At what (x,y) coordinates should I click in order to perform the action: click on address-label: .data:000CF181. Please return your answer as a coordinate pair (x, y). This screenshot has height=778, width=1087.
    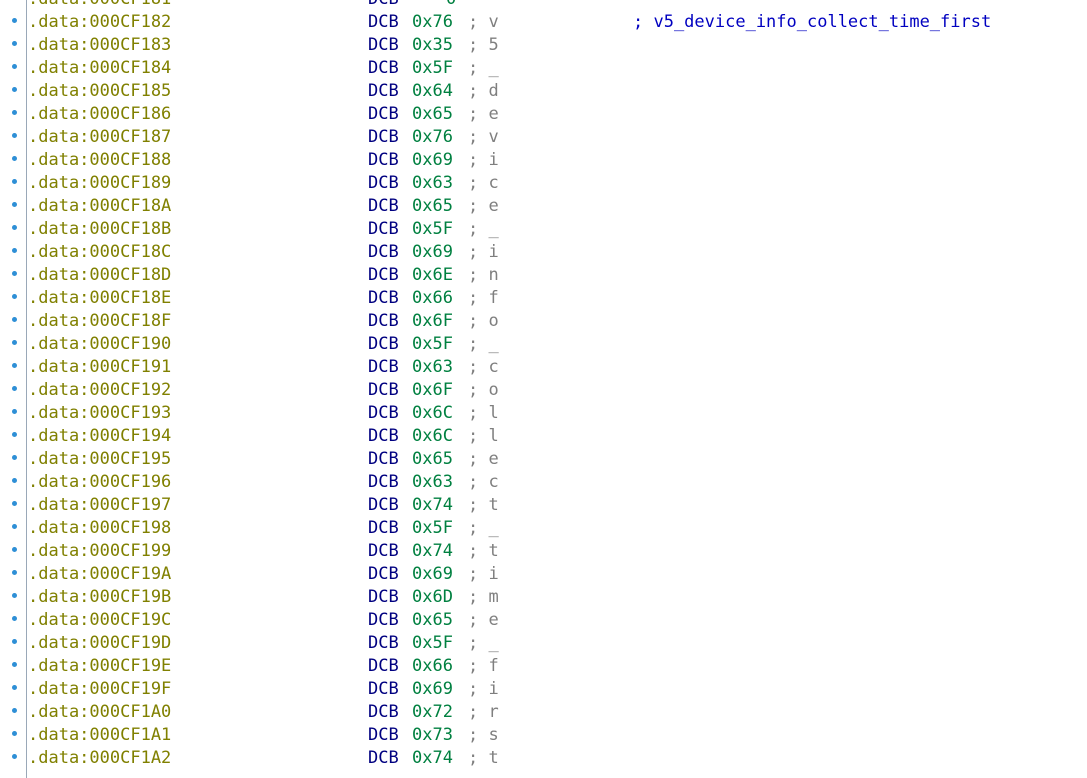
    Looking at the image, I should click on (99, 5).